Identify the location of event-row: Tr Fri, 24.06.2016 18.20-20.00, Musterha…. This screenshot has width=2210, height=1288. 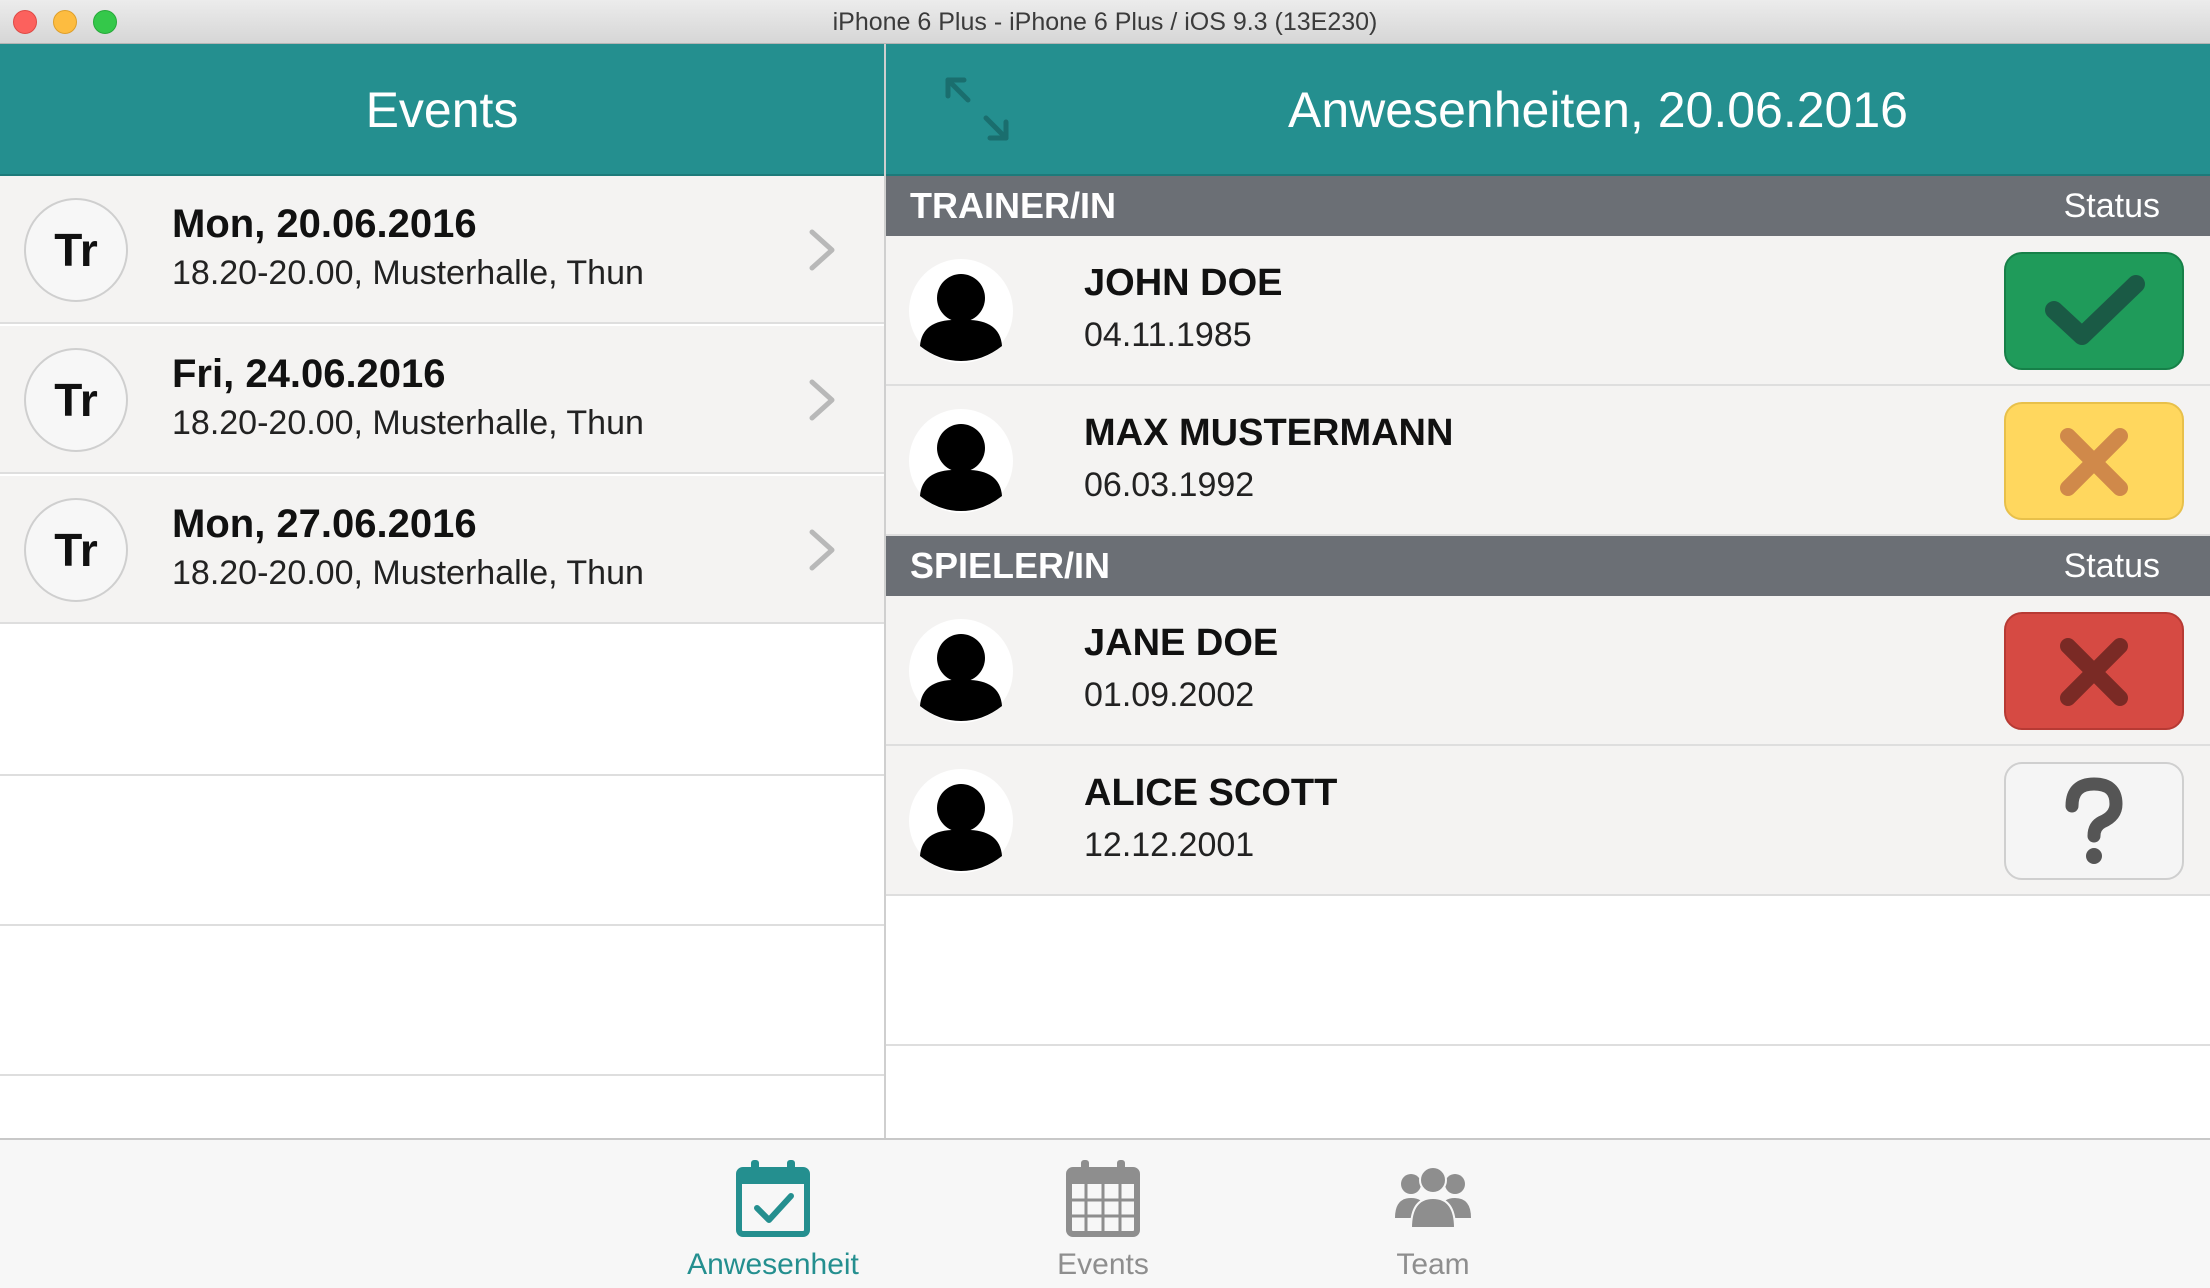
(442, 400).